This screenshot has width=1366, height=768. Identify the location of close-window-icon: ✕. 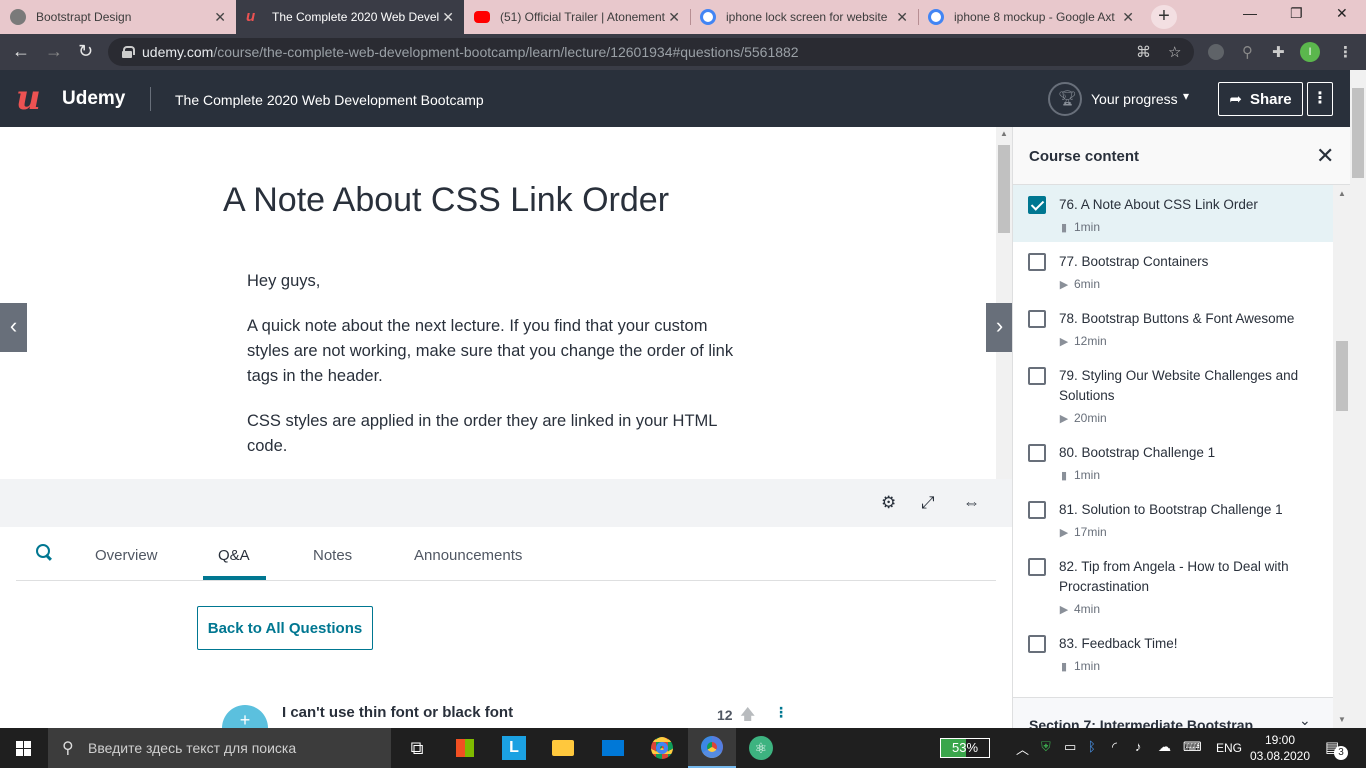
(1342, 13).